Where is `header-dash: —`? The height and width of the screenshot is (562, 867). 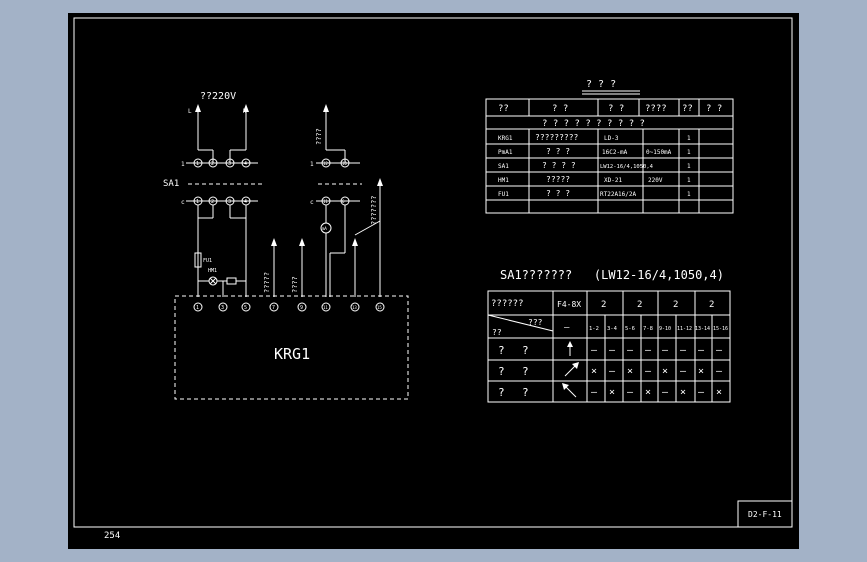 header-dash: — is located at coordinates (567, 328).